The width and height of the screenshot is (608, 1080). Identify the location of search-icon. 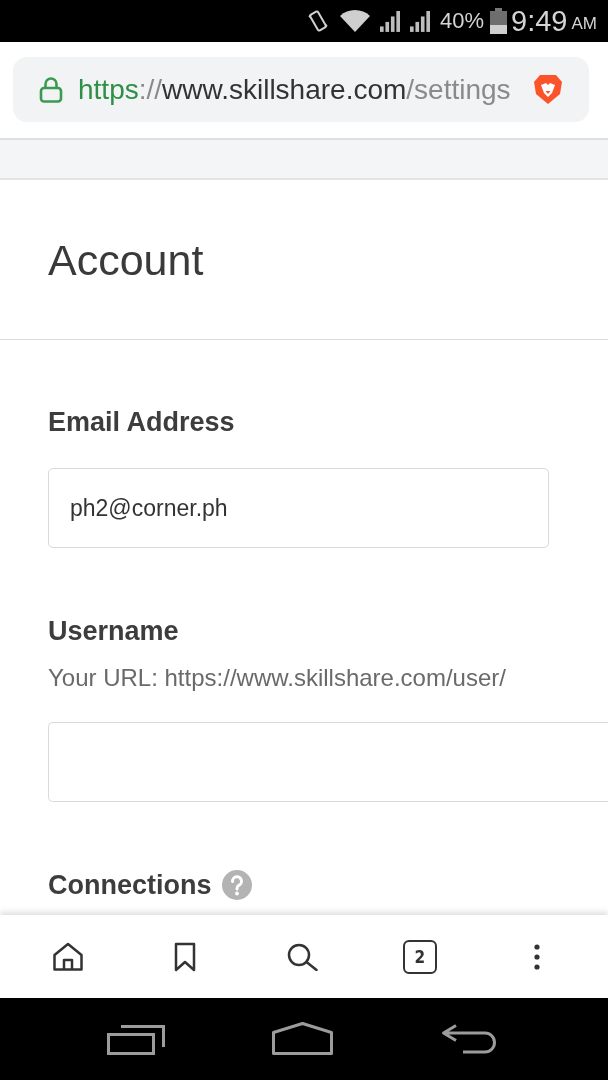
(302, 956).